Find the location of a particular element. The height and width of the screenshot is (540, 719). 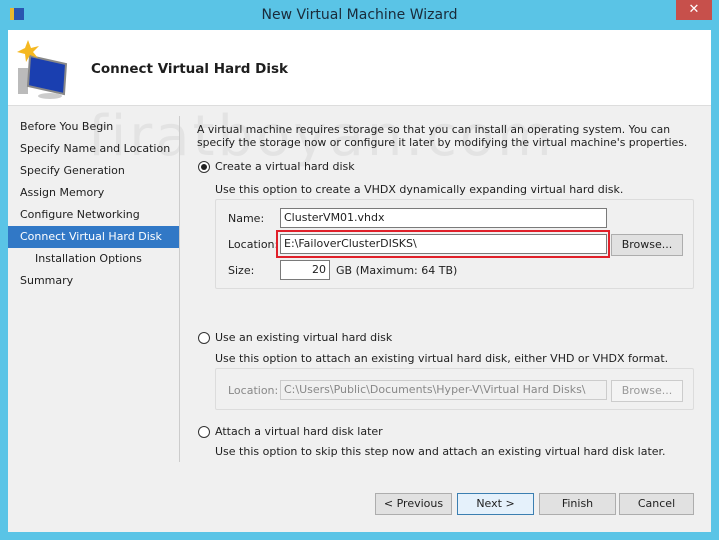

next-button: Next > is located at coordinates (495, 504).